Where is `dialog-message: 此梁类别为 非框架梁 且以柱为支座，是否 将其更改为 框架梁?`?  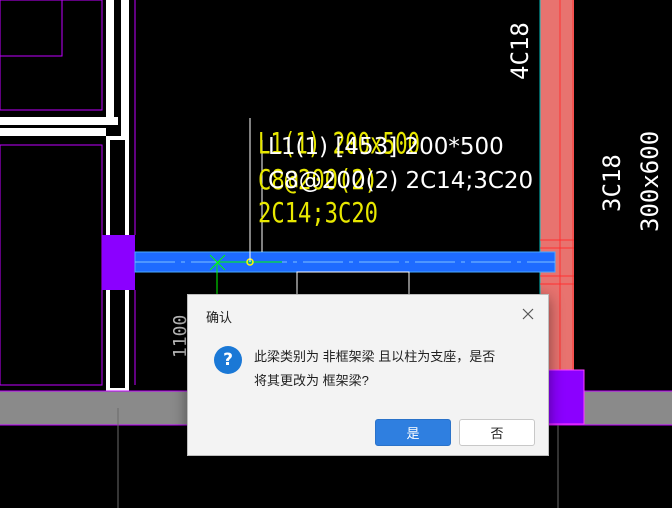 dialog-message: 此梁类别为 非框架梁 且以柱为支座，是否 将其更改为 框架梁? is located at coordinates (389, 369).